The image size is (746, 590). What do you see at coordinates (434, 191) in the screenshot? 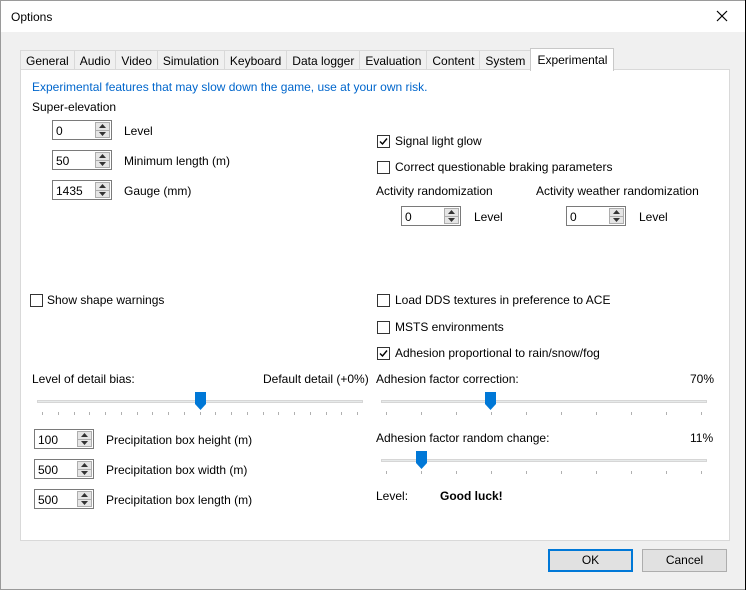
I see `activity-randomization-label: Activity randomization` at bounding box center [434, 191].